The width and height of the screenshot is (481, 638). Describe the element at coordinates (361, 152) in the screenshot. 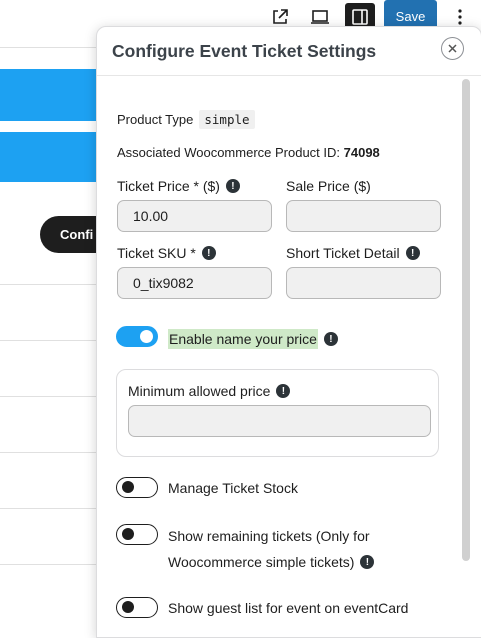

I see `product-id-value: 74098` at that location.